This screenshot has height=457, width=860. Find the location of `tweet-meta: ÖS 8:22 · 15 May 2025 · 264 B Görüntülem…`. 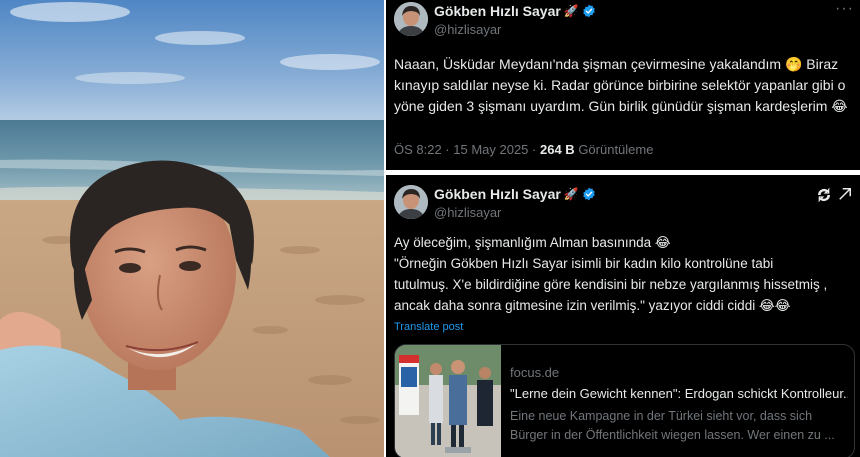

tweet-meta: ÖS 8:22 · 15 May 2025 · 264 B Görüntülem… is located at coordinates (523, 149).